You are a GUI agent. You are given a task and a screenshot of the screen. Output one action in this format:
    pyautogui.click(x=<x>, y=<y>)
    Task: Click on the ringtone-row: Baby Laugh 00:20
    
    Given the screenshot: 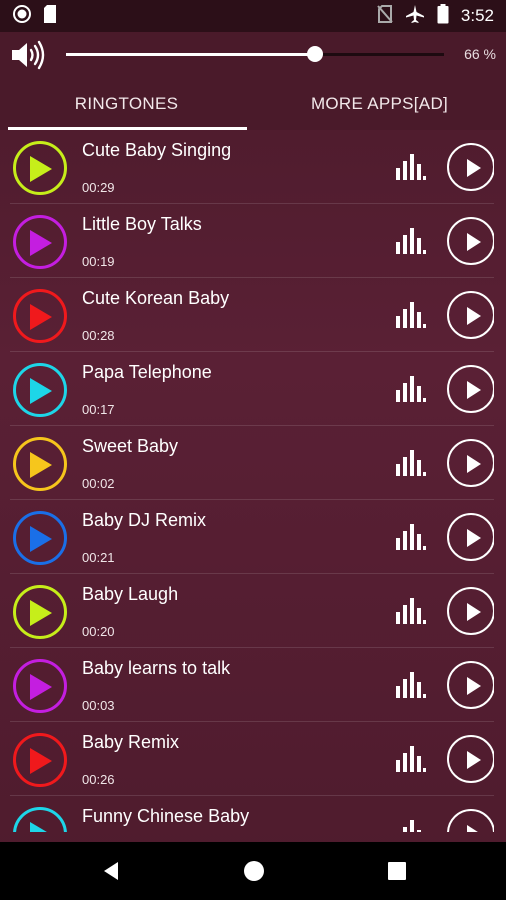 What is the action you would take?
    pyautogui.click(x=252, y=611)
    